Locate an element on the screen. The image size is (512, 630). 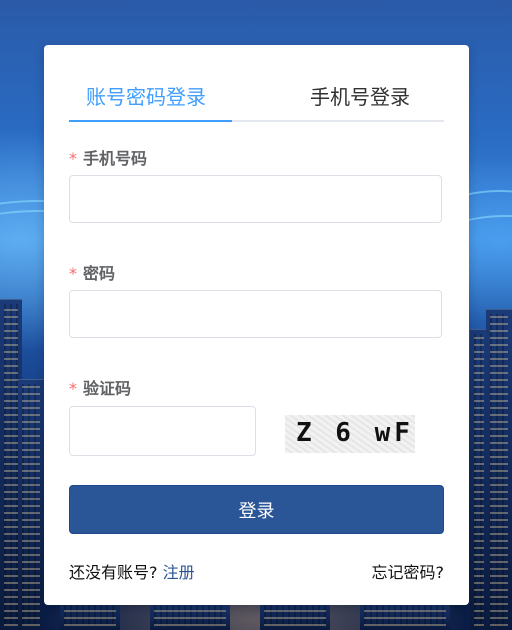
tab-phone-login: 手机号登录 is located at coordinates (360, 95).